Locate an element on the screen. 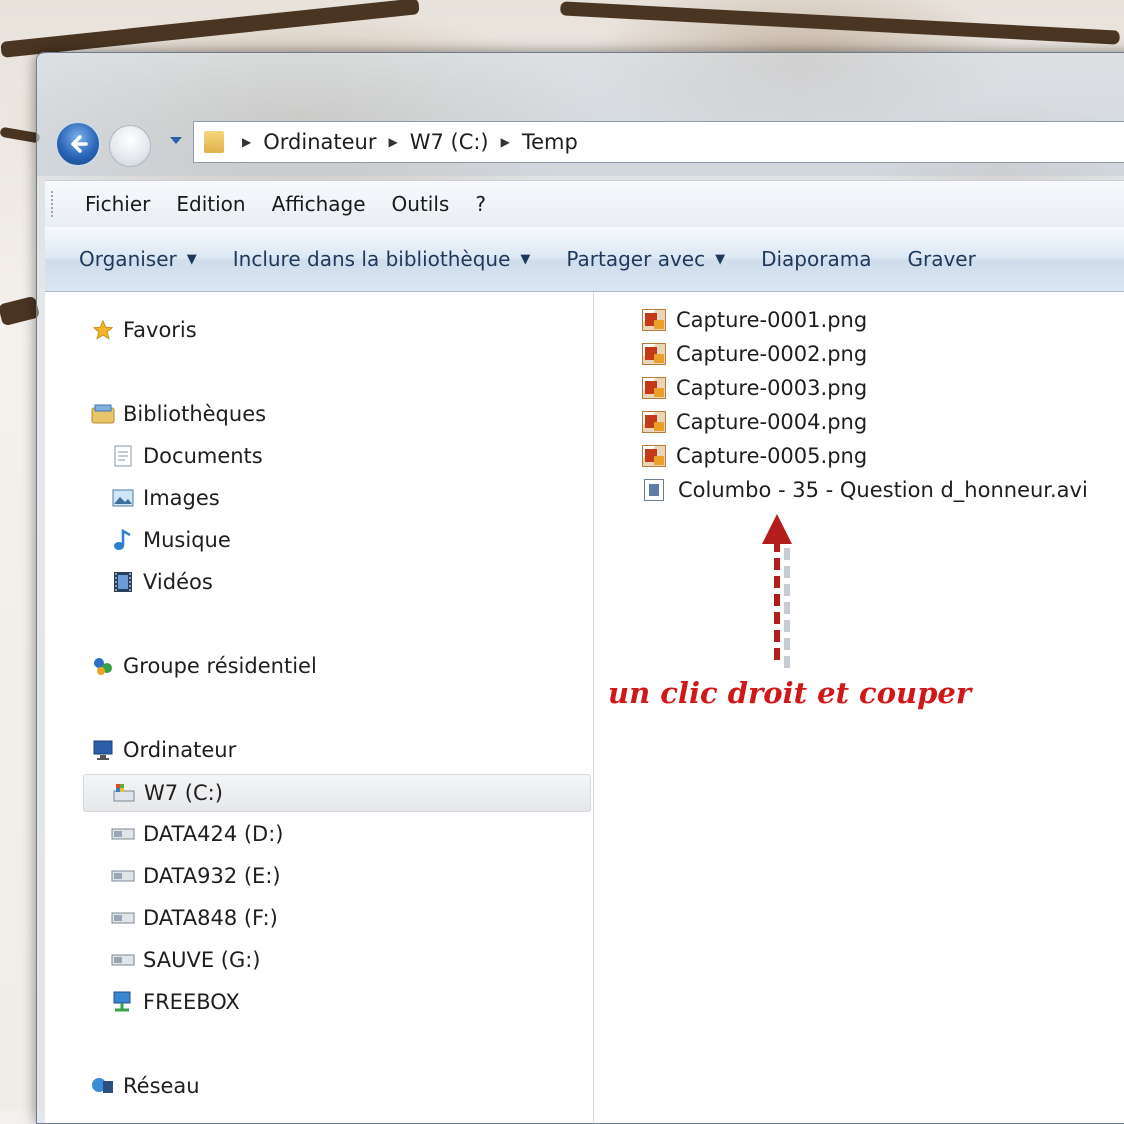 Image resolution: width=1124 pixels, height=1124 pixels. file-item: Capture-0003.png is located at coordinates (754, 388).